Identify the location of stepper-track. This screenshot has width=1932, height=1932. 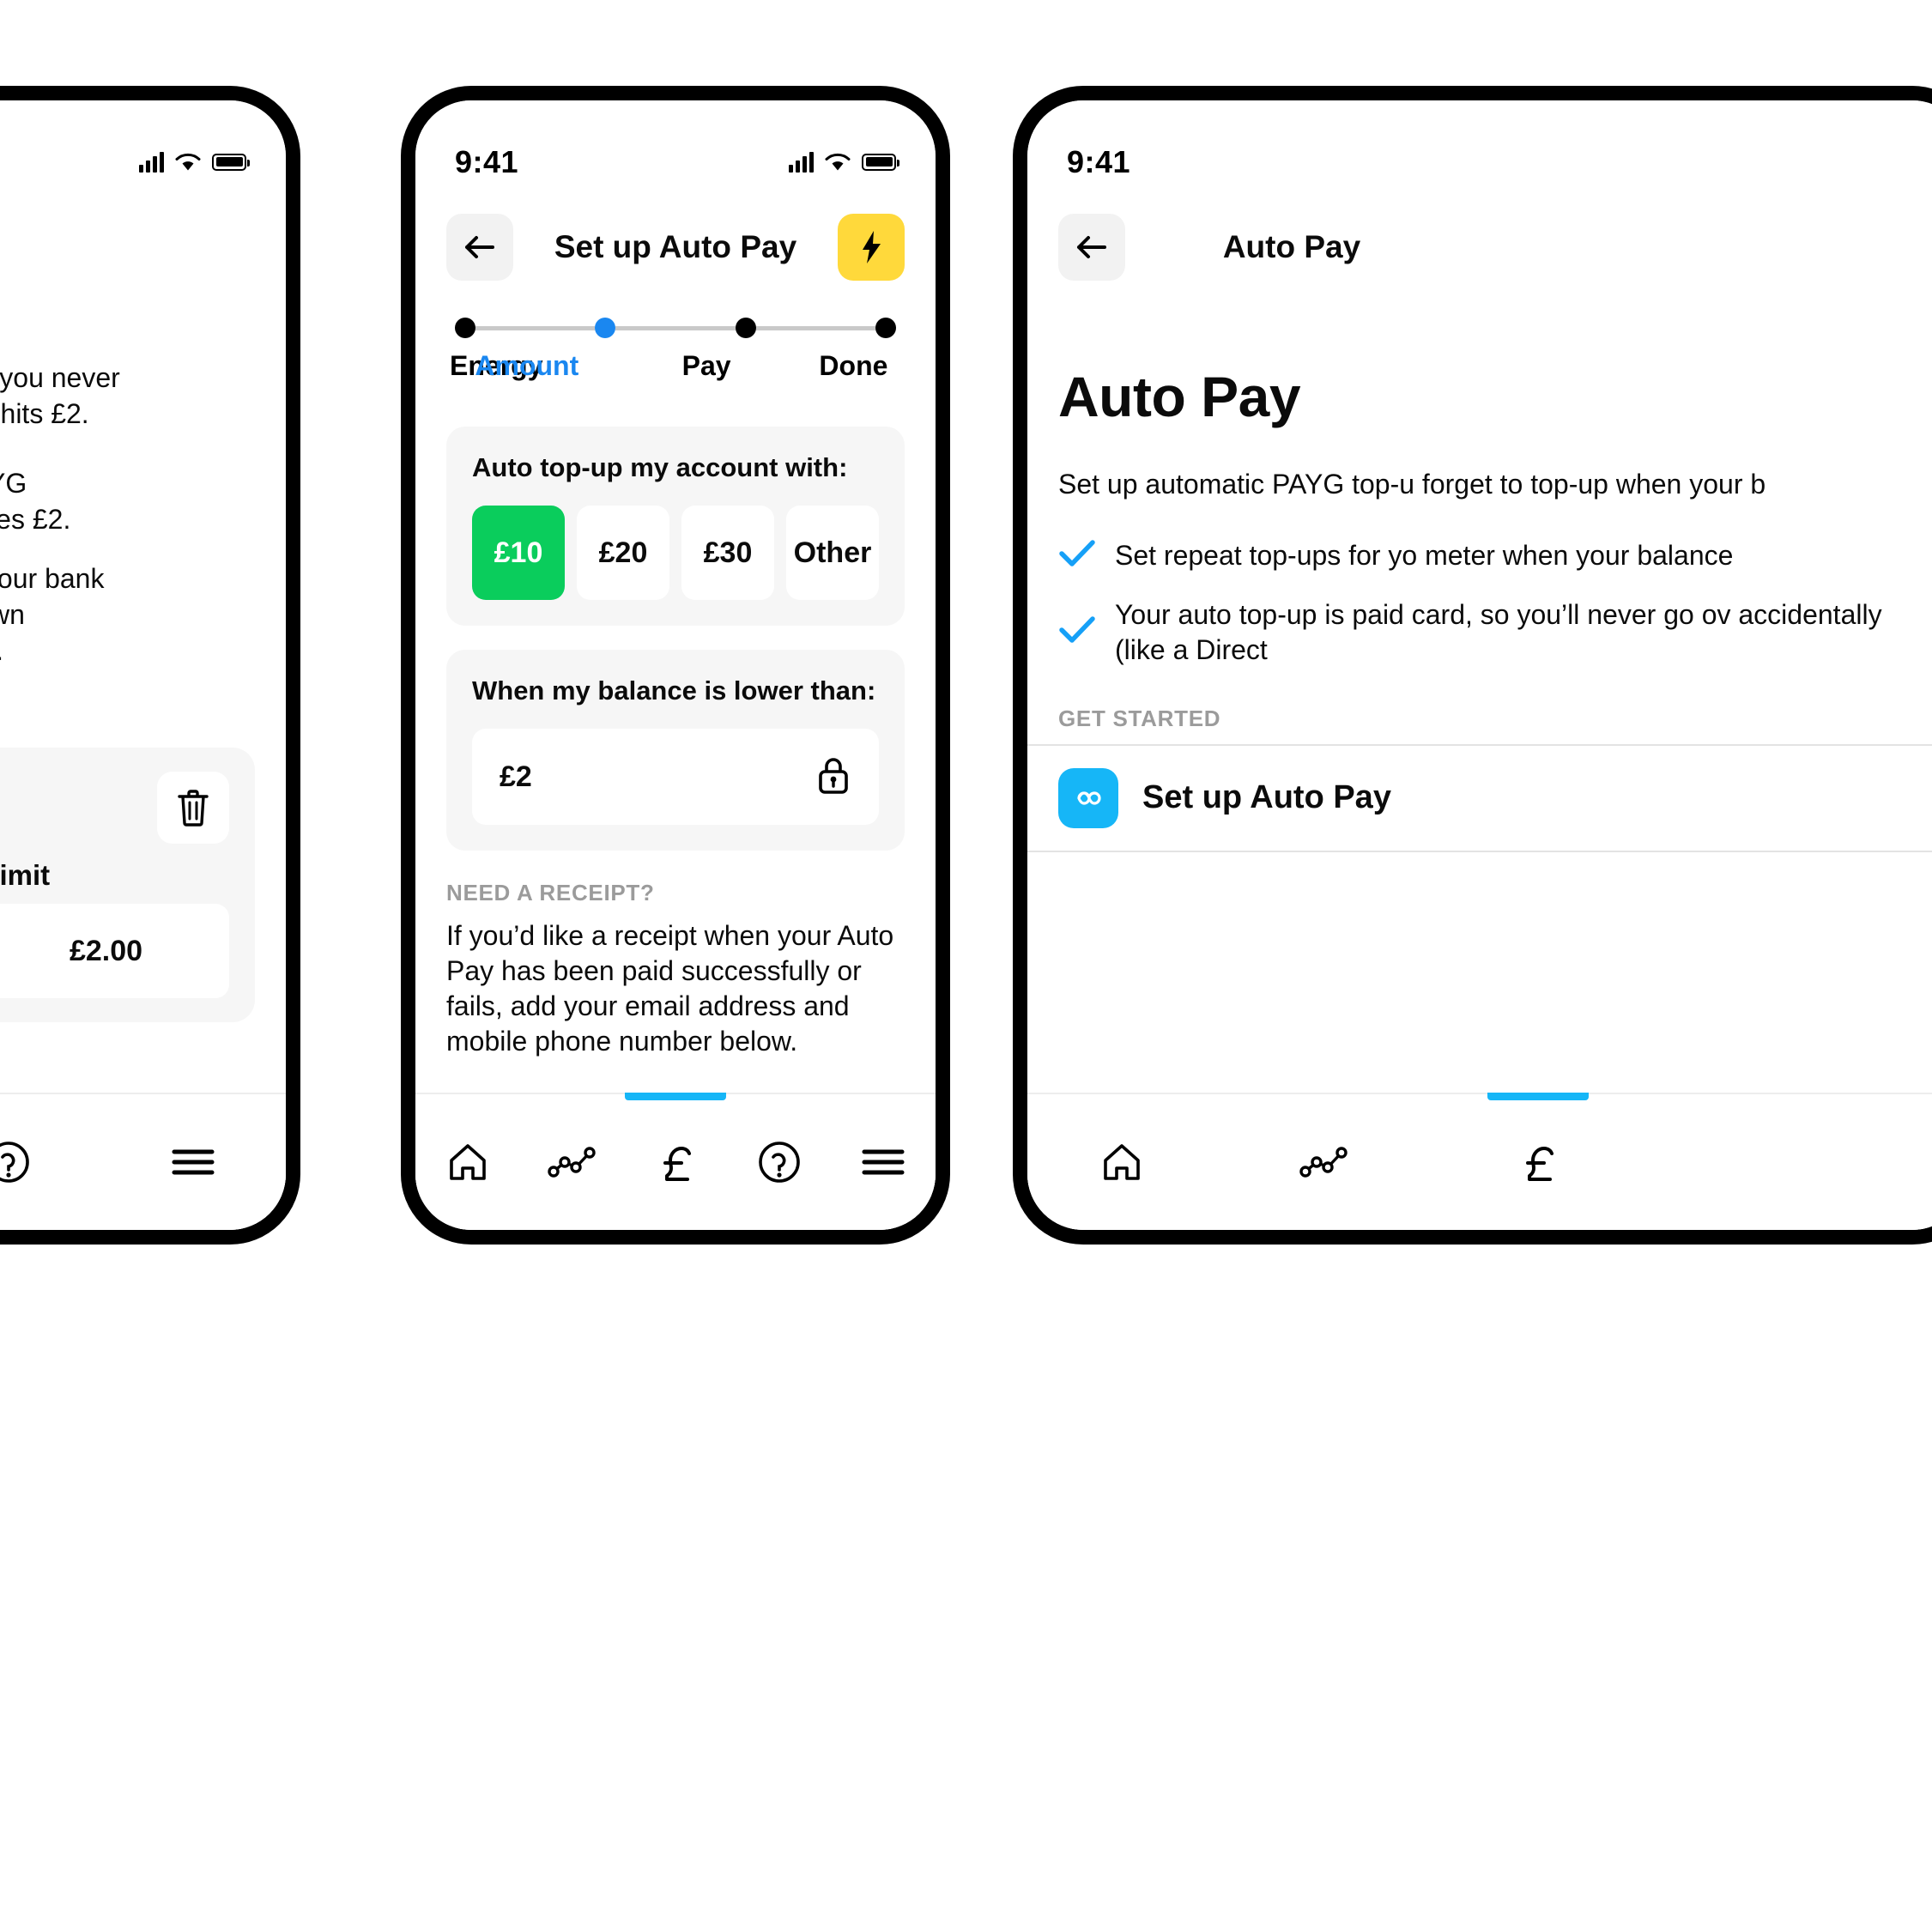
(675, 328).